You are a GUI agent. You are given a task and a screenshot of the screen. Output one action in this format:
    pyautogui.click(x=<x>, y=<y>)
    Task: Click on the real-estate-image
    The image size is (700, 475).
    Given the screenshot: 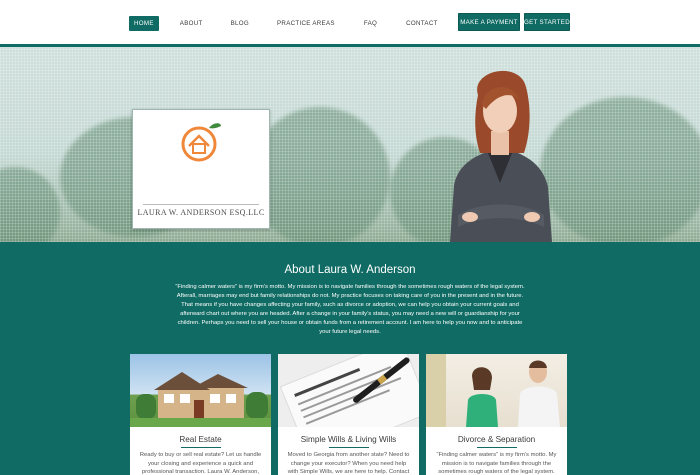 What is the action you would take?
    pyautogui.click(x=200, y=390)
    